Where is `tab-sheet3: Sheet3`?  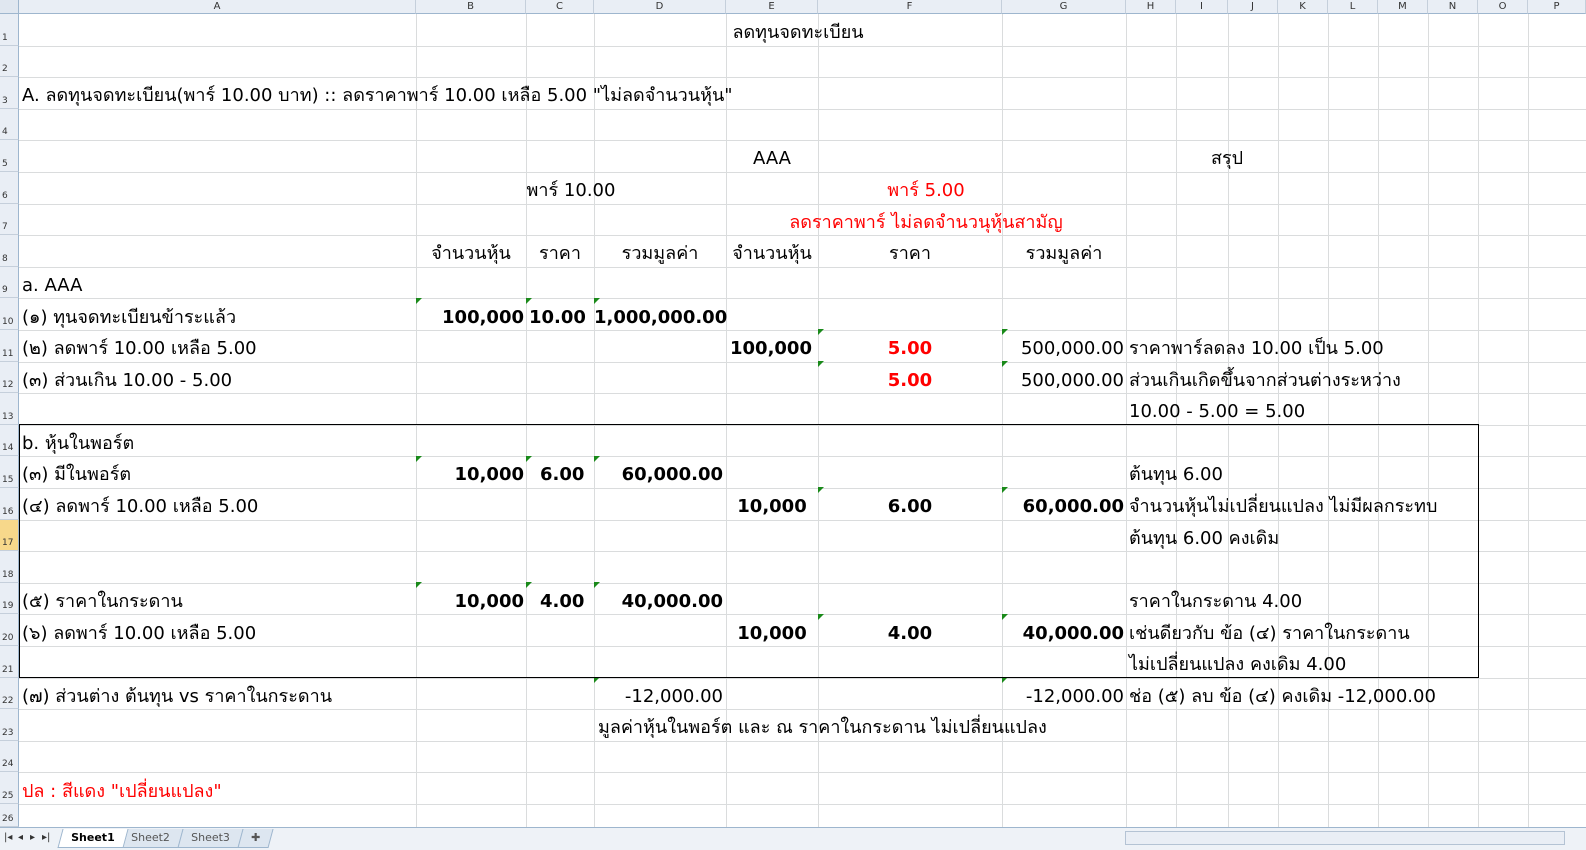 tab-sheet3: Sheet3 is located at coordinates (210, 838).